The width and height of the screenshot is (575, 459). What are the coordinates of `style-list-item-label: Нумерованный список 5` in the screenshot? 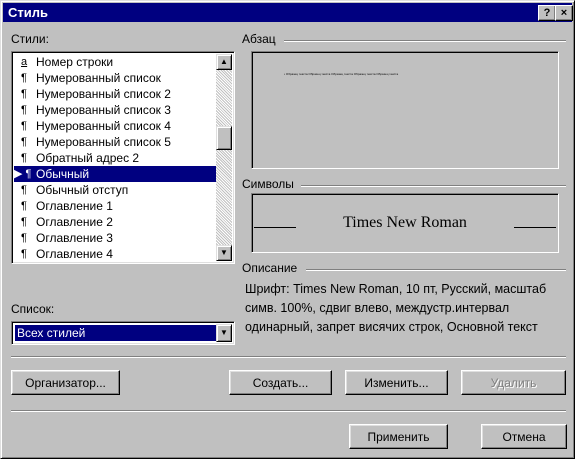 It's located at (103, 142).